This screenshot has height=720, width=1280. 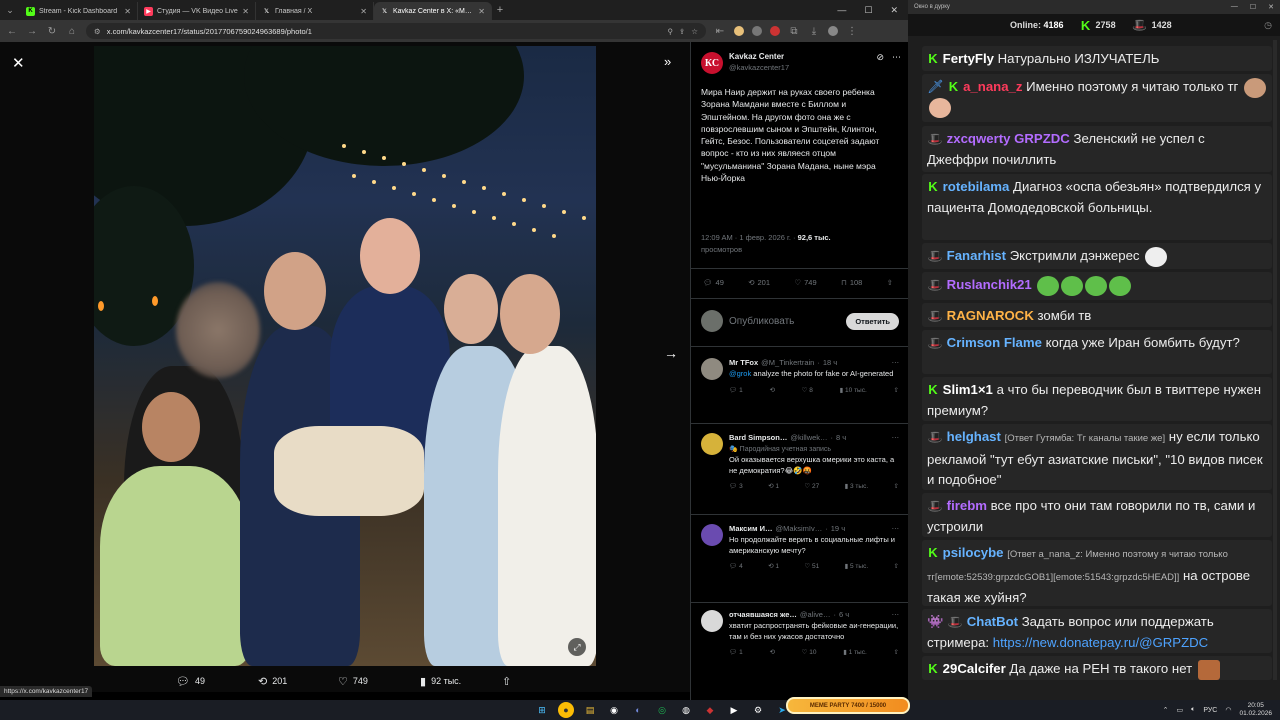 I want to click on chat-username: a_nana_z, so click(x=992, y=86).